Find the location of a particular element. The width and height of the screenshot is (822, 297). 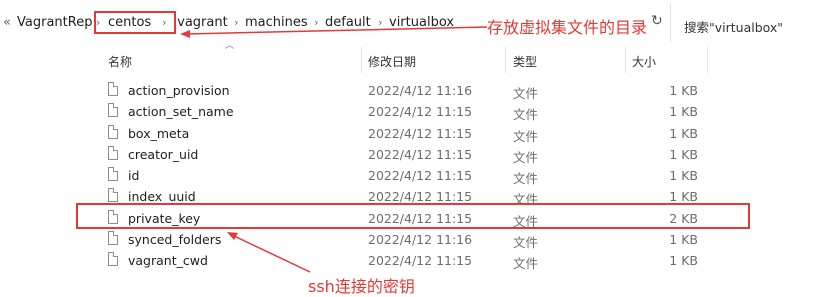

nav-back-icon: « is located at coordinates (7, 23).